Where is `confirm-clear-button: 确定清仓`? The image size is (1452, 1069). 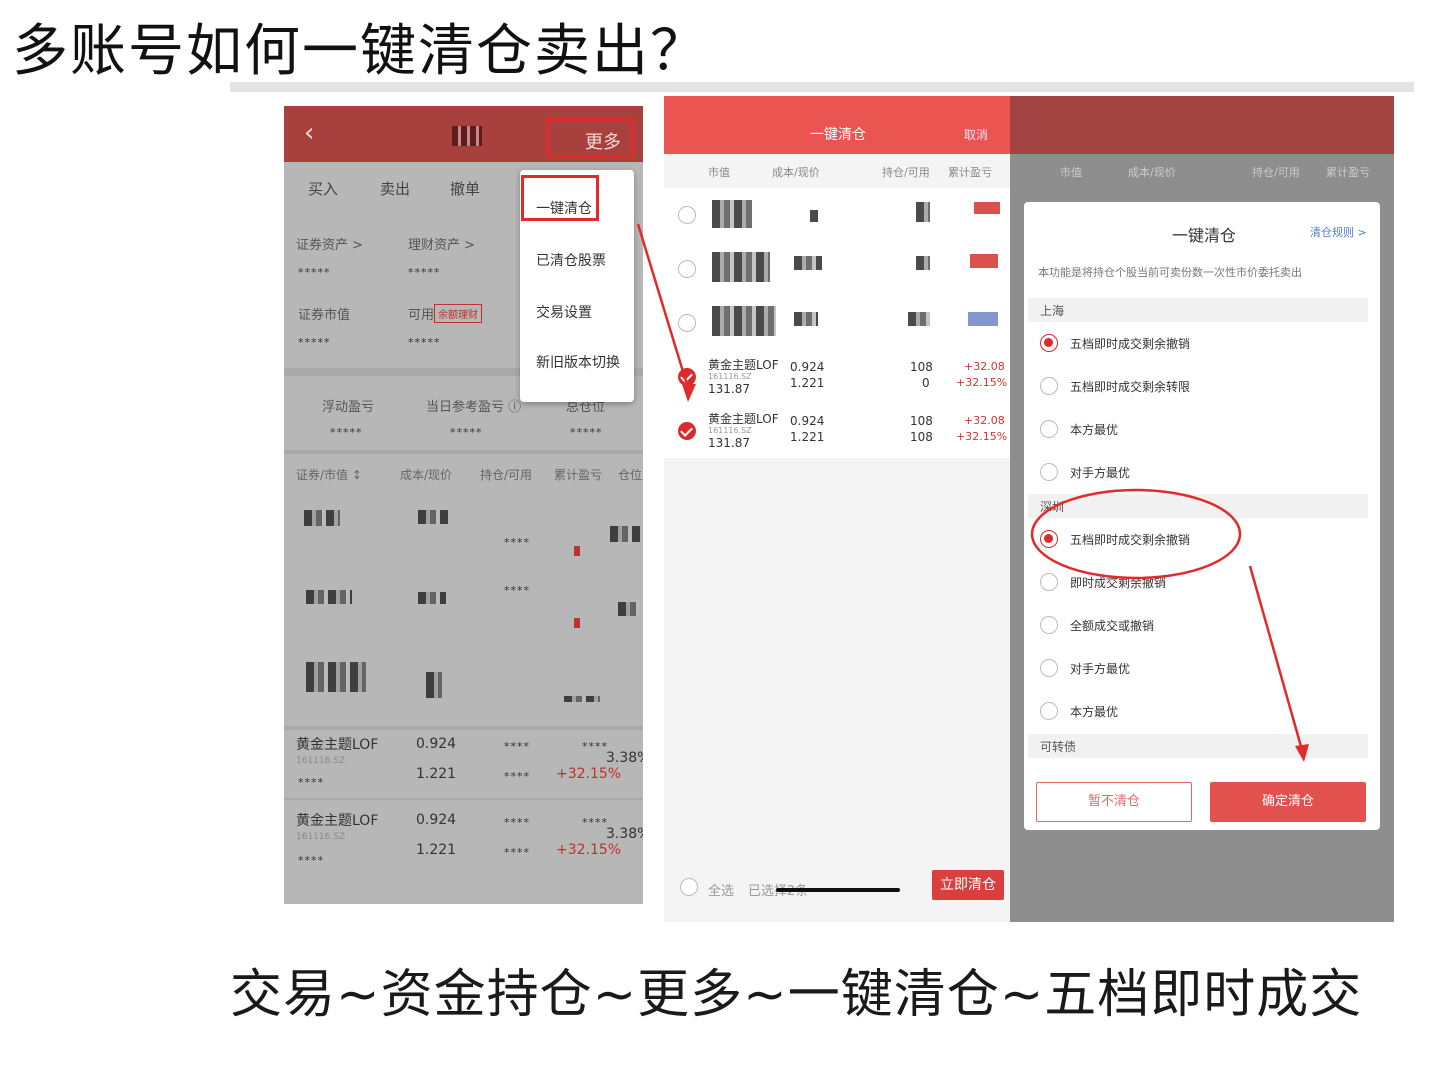 confirm-clear-button: 确定清仓 is located at coordinates (1288, 802).